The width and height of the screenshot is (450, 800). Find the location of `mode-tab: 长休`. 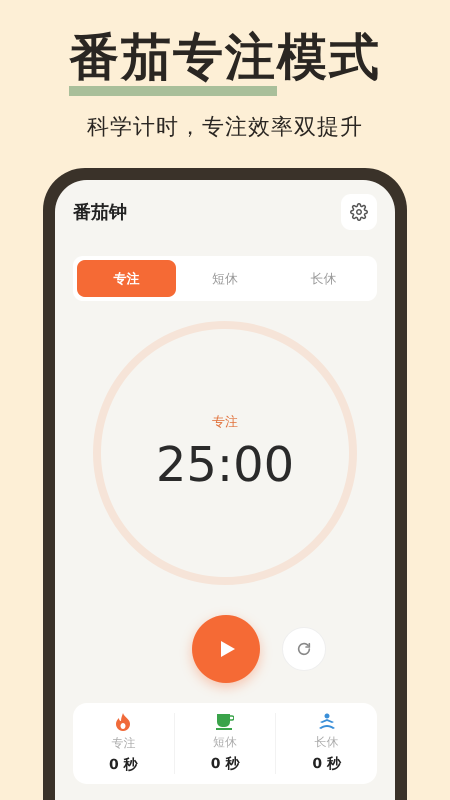

mode-tab: 长休 is located at coordinates (324, 278).